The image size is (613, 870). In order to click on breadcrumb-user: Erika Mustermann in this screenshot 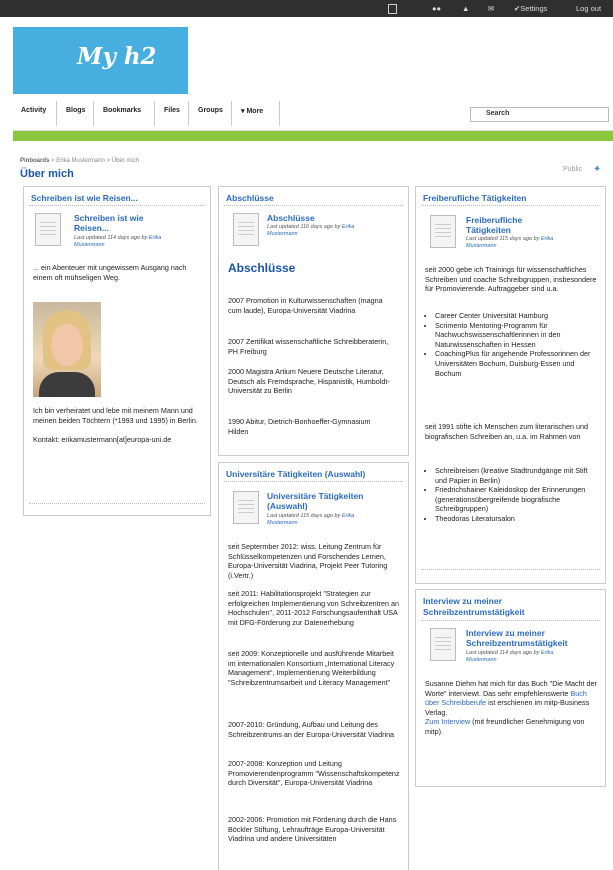, I will do `click(80, 161)`.